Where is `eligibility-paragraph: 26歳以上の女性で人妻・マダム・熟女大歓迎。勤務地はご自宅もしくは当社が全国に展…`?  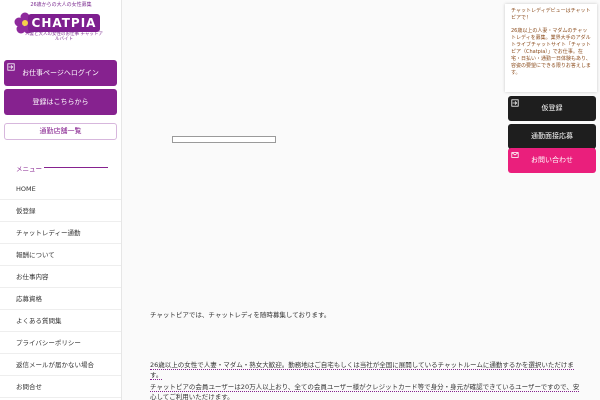
eligibility-paragraph: 26歳以上の女性で人妻・マダム・熟女大歓迎。勤務地はご自宅もしくは当社が全国に展… is located at coordinates (365, 370).